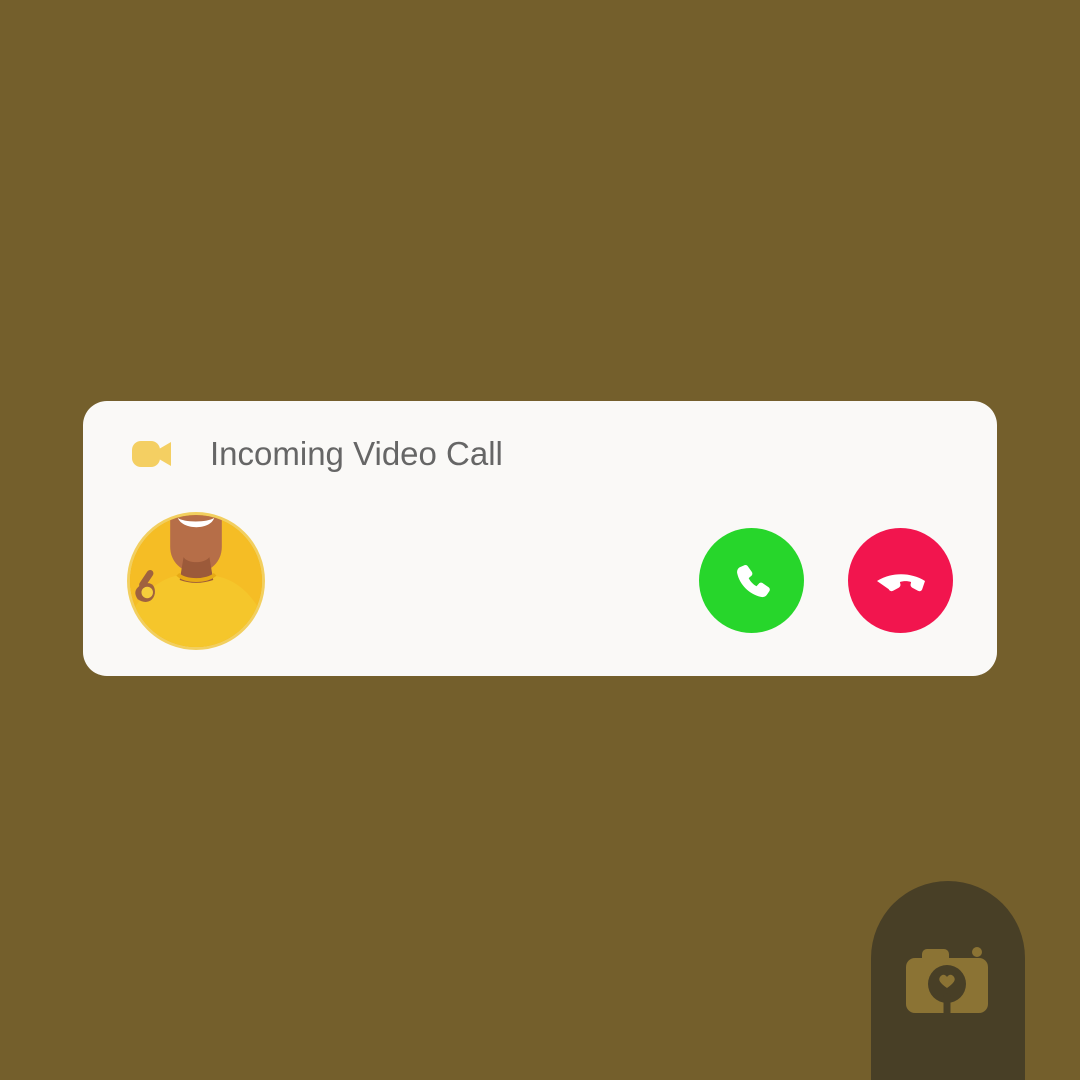  I want to click on video-camera-icon, so click(152, 454).